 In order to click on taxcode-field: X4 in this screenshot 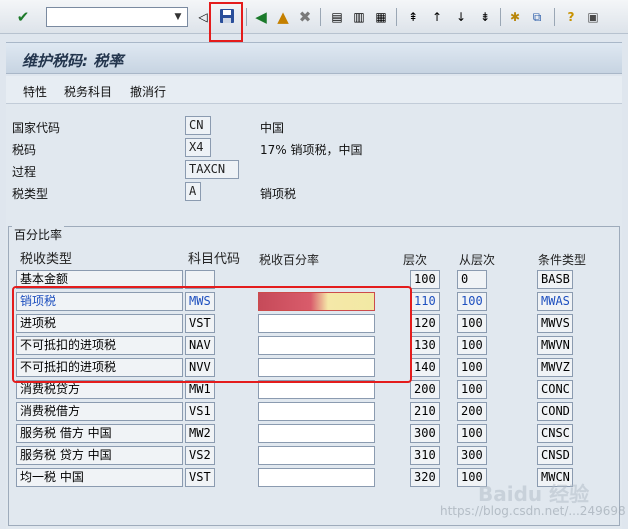, I will do `click(198, 147)`.